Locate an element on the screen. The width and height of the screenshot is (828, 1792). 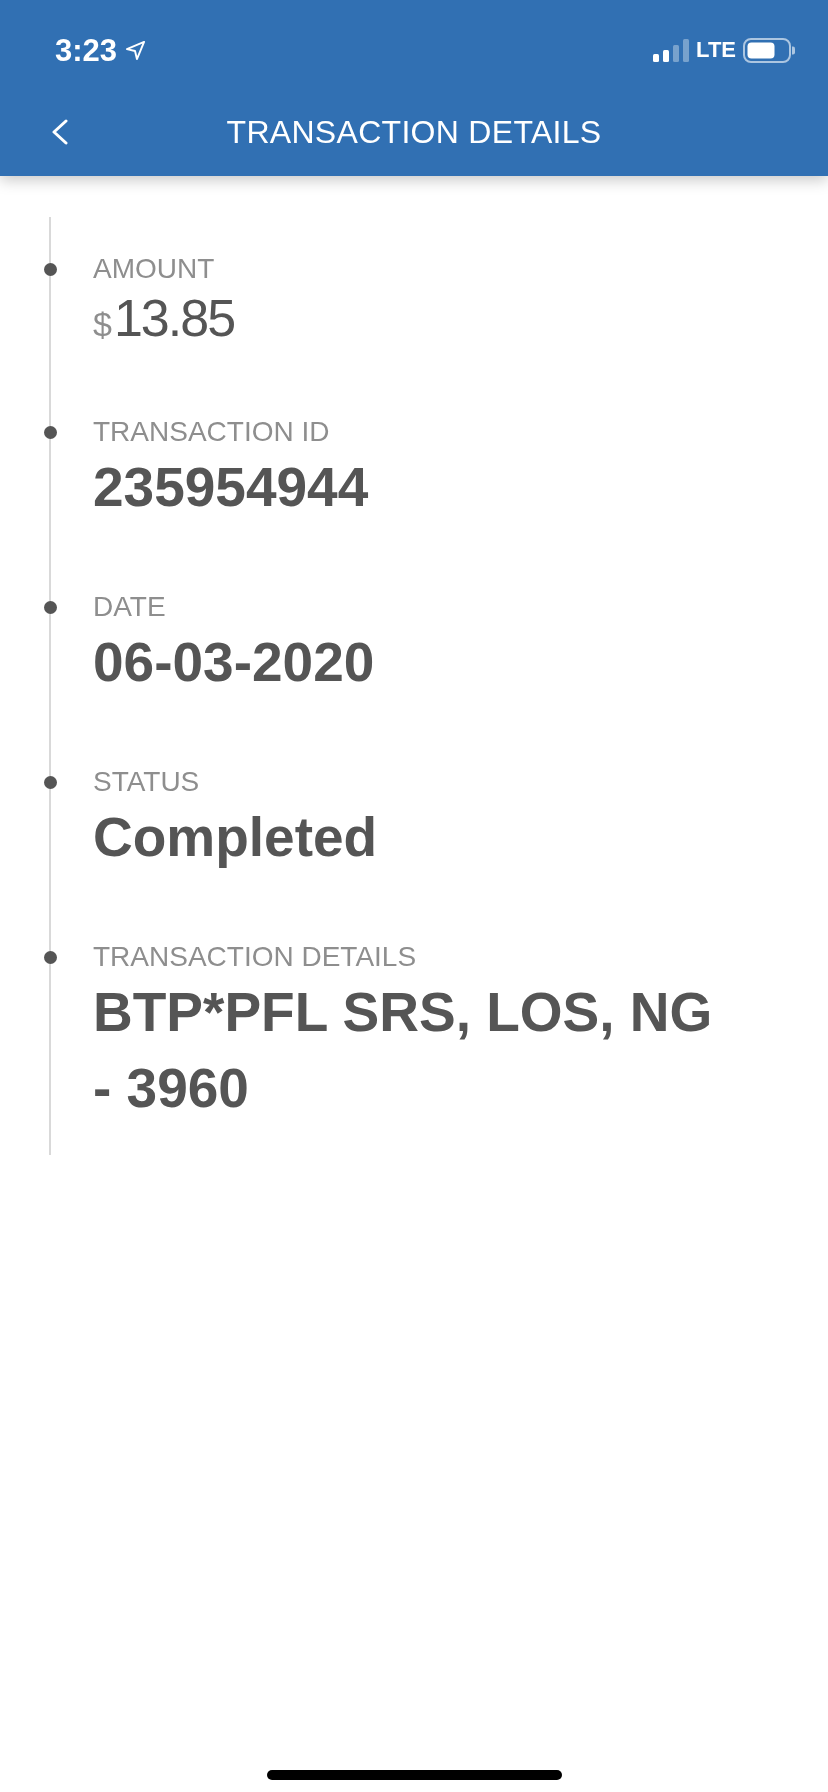
field-label: AMOUNT is located at coordinates (154, 269).